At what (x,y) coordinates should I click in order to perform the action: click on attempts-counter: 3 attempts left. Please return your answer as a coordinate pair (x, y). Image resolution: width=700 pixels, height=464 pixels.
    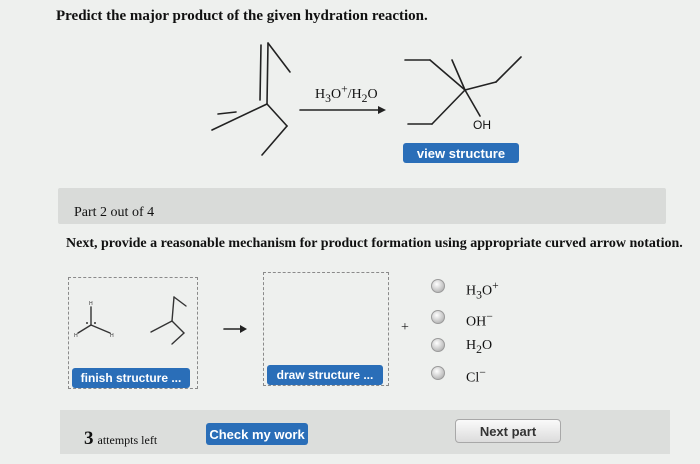
    Looking at the image, I should click on (120, 439).